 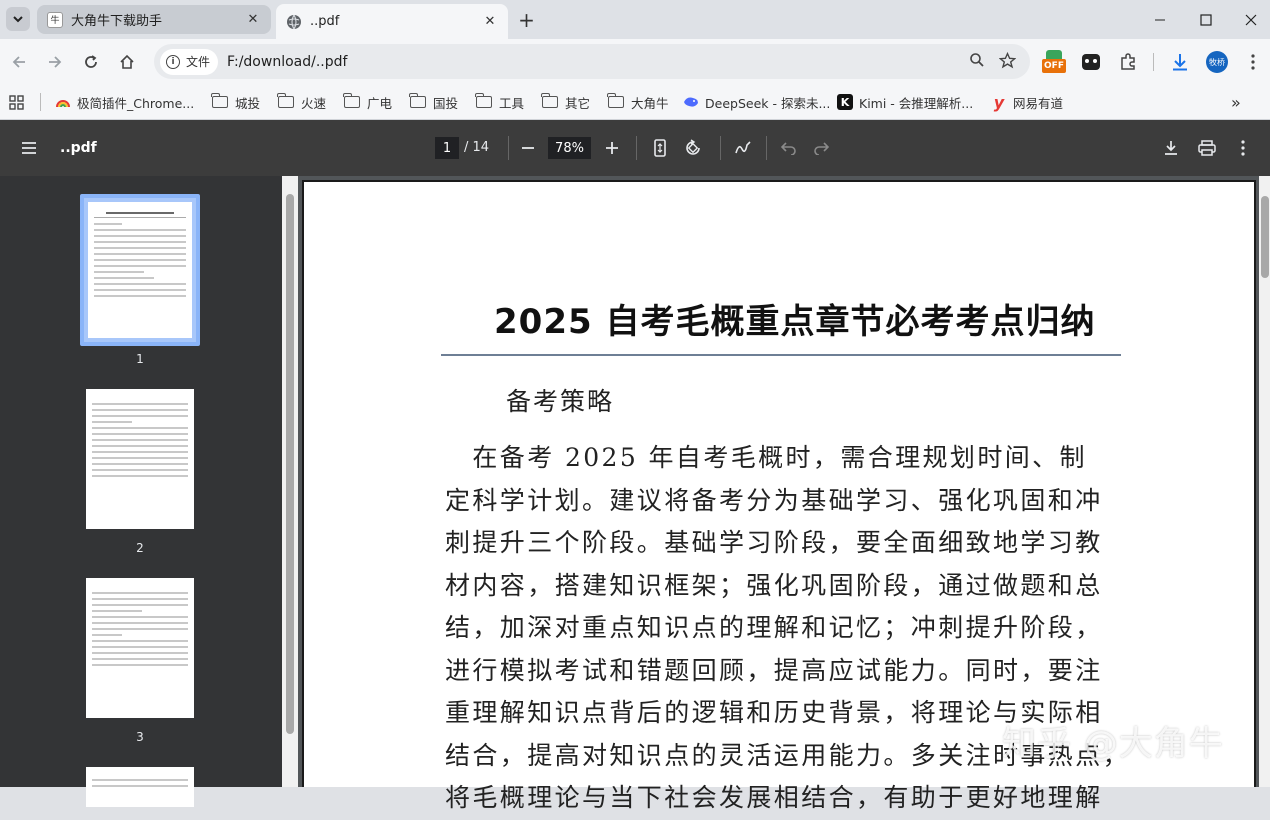 I want to click on tab-search-button, so click(x=18, y=19).